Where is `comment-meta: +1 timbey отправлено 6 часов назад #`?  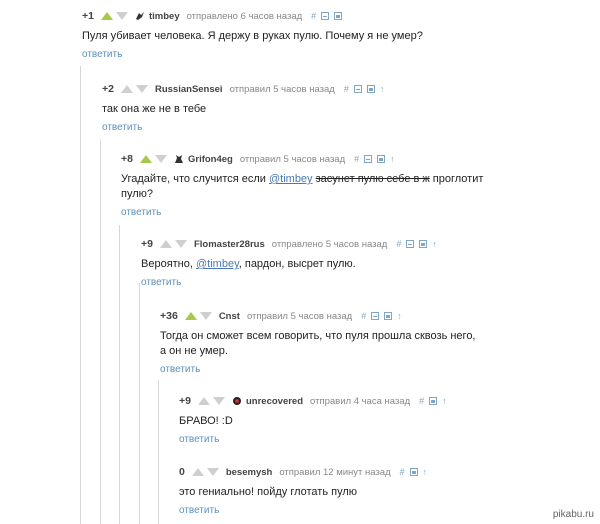
comment-meta: +1 timbey отправлено 6 часов назад # is located at coordinates (337, 16).